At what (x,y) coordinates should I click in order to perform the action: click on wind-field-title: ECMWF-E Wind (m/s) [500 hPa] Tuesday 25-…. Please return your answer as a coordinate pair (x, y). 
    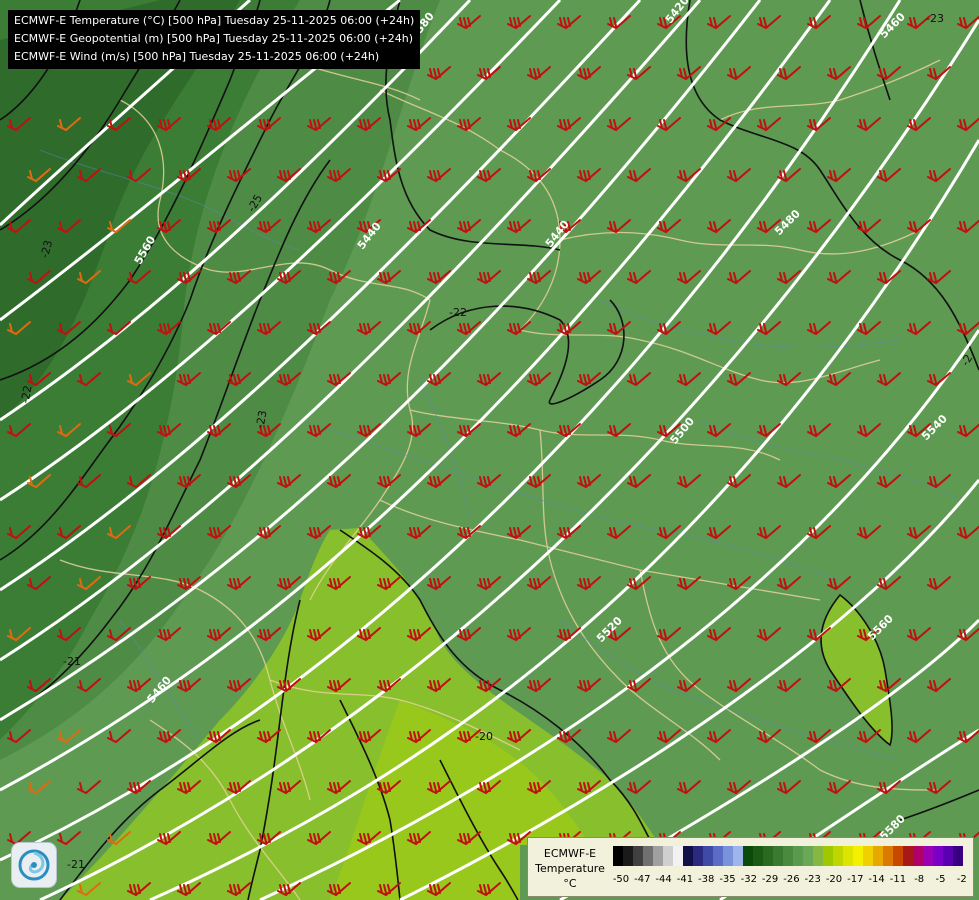
    Looking at the image, I should click on (197, 56).